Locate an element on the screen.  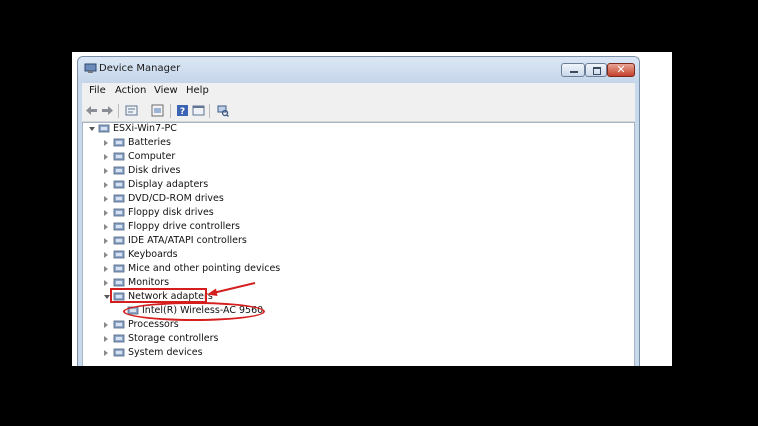
tree-item-label: Disk drives is located at coordinates (154, 170).